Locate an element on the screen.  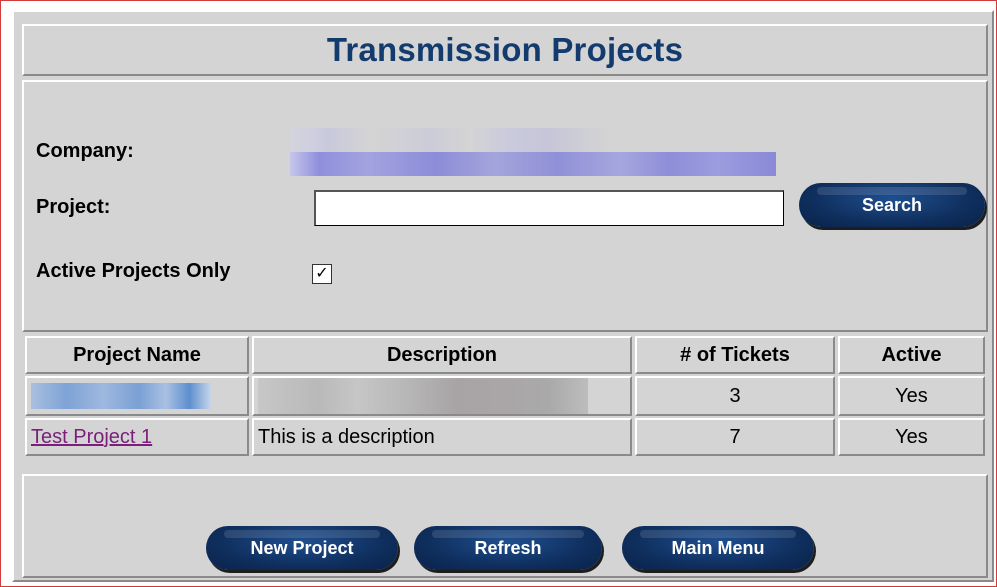
project-label: Project: is located at coordinates (73, 207).